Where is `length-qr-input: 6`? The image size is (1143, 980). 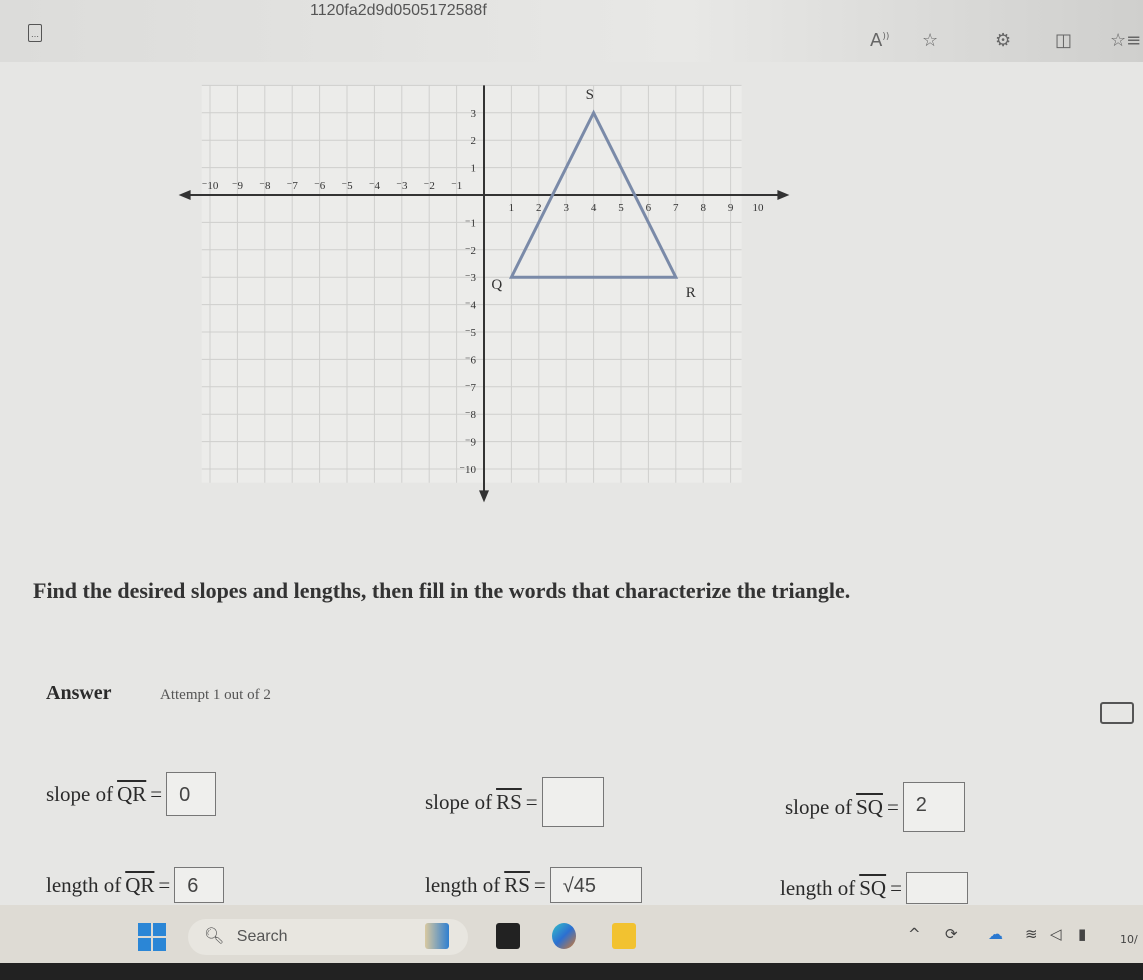 length-qr-input: 6 is located at coordinates (199, 885).